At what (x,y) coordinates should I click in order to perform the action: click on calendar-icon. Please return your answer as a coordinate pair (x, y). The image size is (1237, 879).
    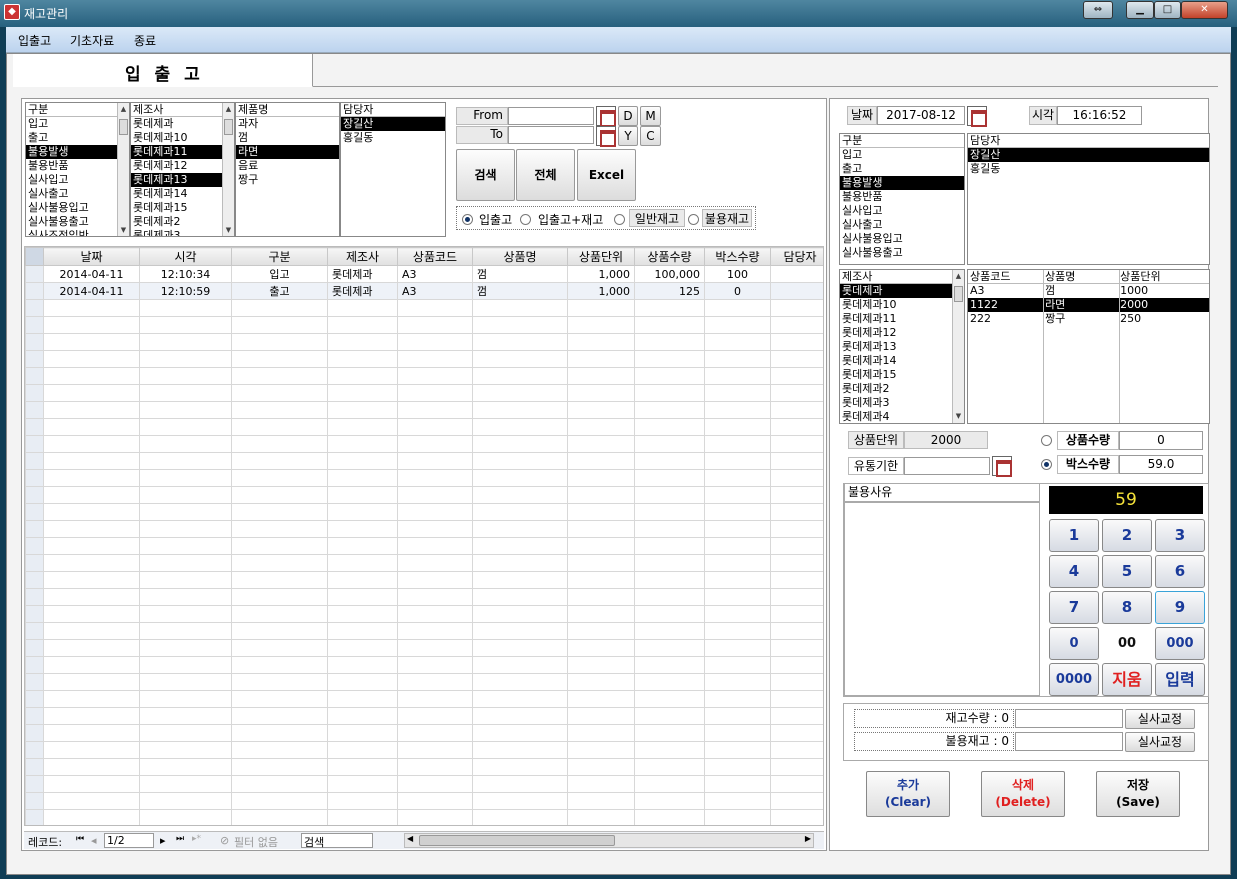
    Looking at the image, I should click on (606, 136).